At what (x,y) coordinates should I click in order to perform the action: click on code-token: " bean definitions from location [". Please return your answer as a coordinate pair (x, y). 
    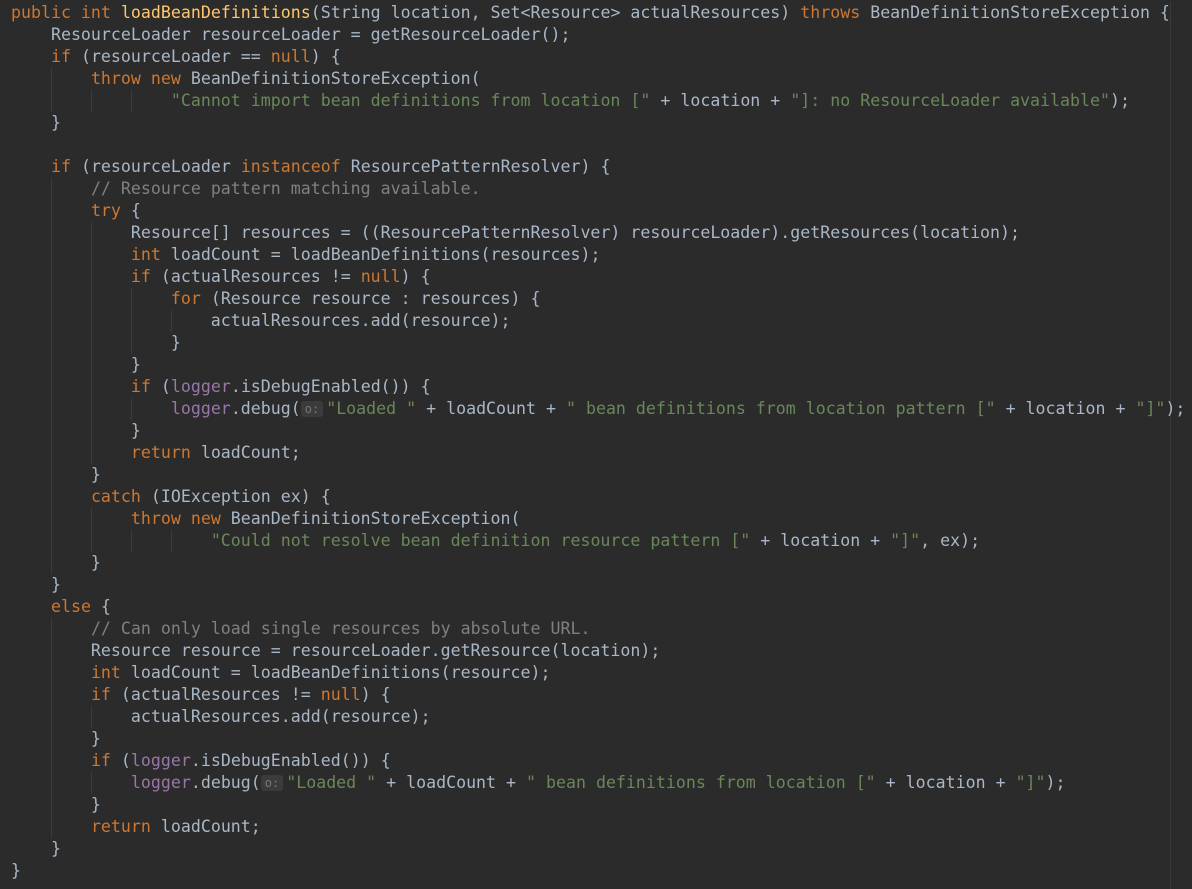
    Looking at the image, I should click on (701, 782).